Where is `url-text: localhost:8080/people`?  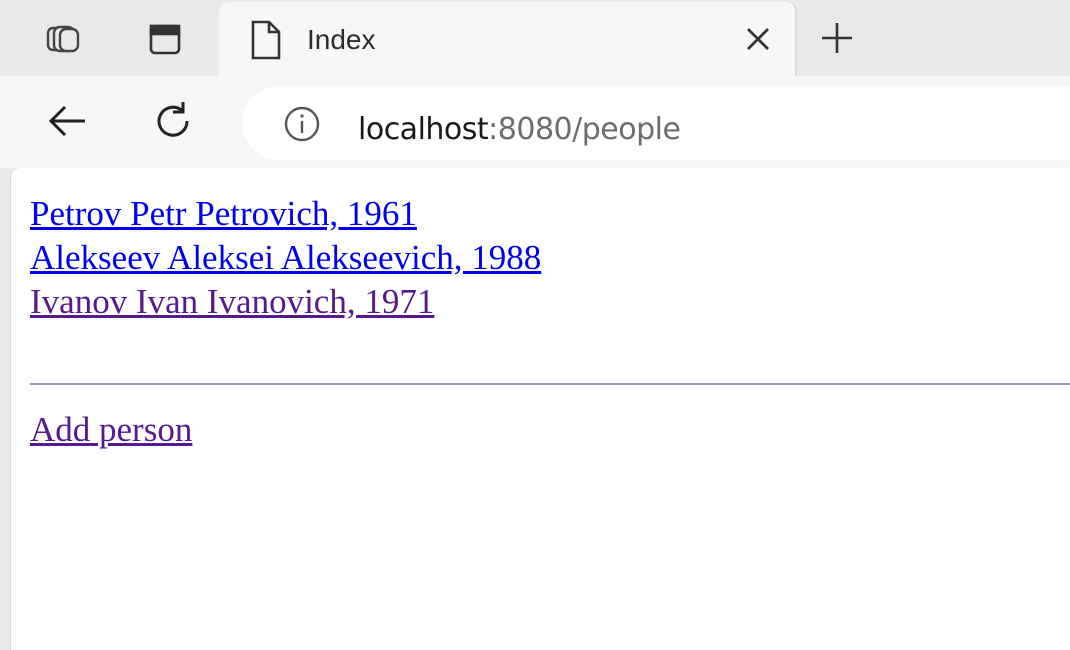 url-text: localhost:8080/people is located at coordinates (519, 129).